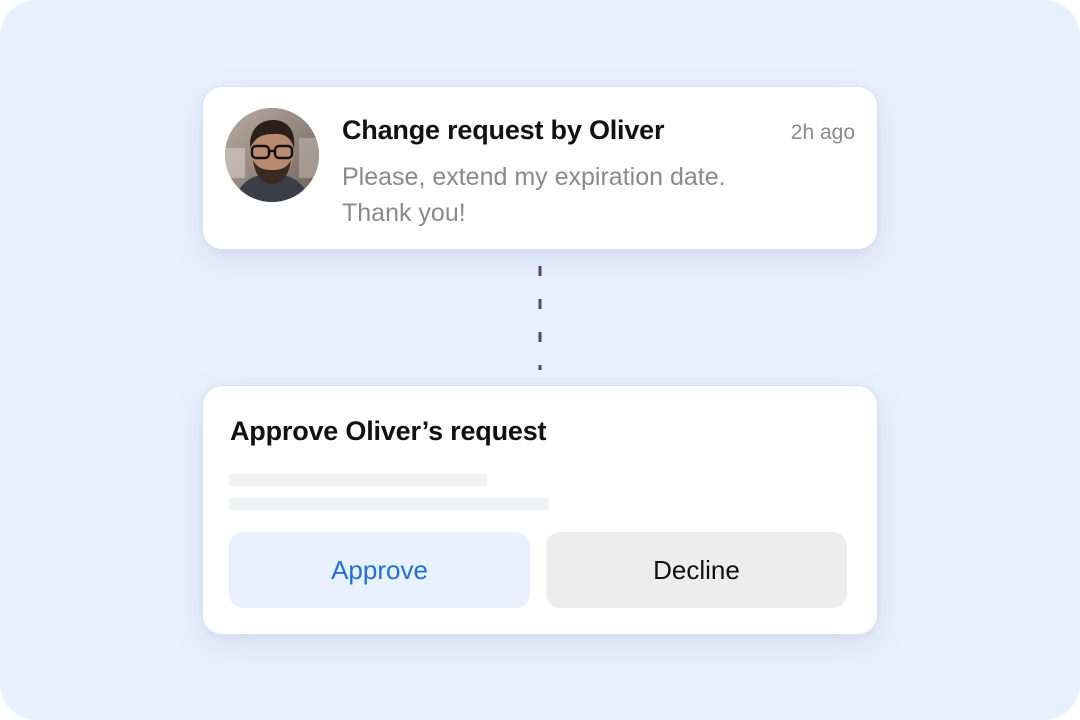  Describe the element at coordinates (534, 177) in the screenshot. I see `request-message-line: Please, extend my expiration date.` at that location.